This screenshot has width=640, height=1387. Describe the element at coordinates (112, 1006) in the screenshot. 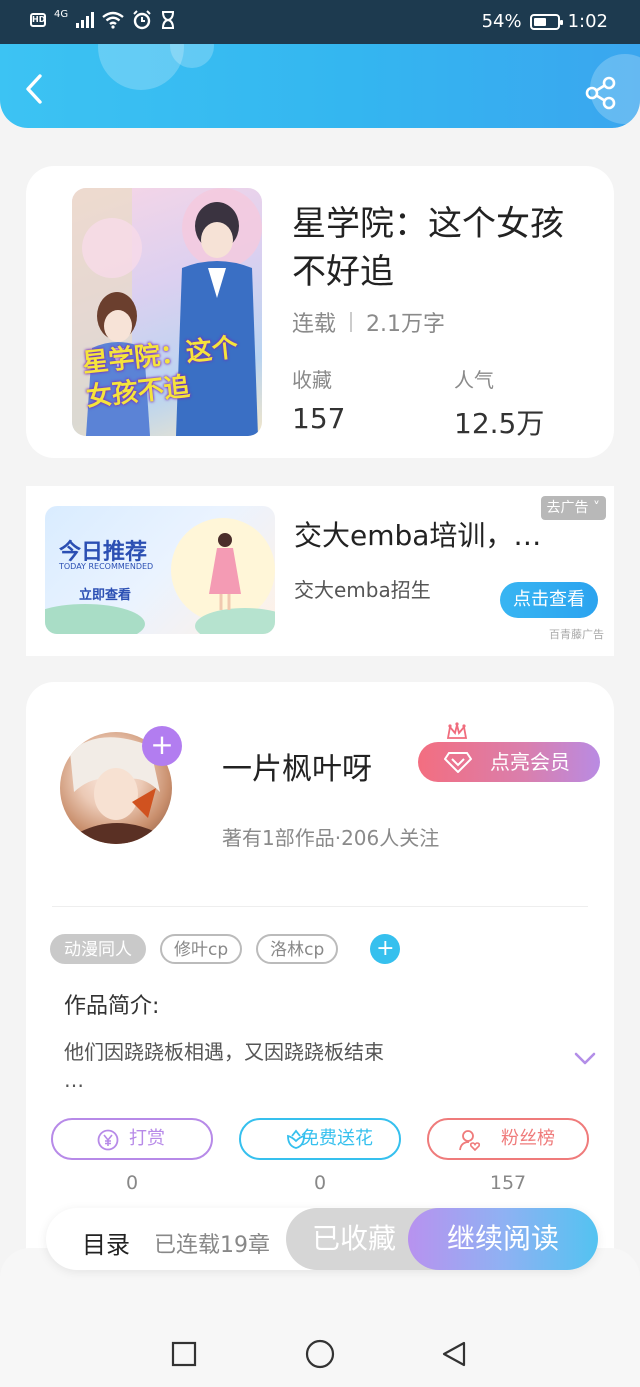

I see `intro-title: 作品简介:` at that location.